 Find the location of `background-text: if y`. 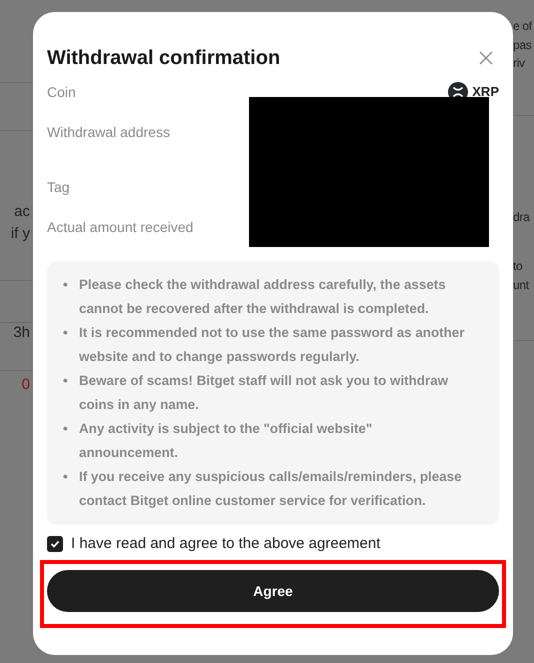

background-text: if y is located at coordinates (20, 234).